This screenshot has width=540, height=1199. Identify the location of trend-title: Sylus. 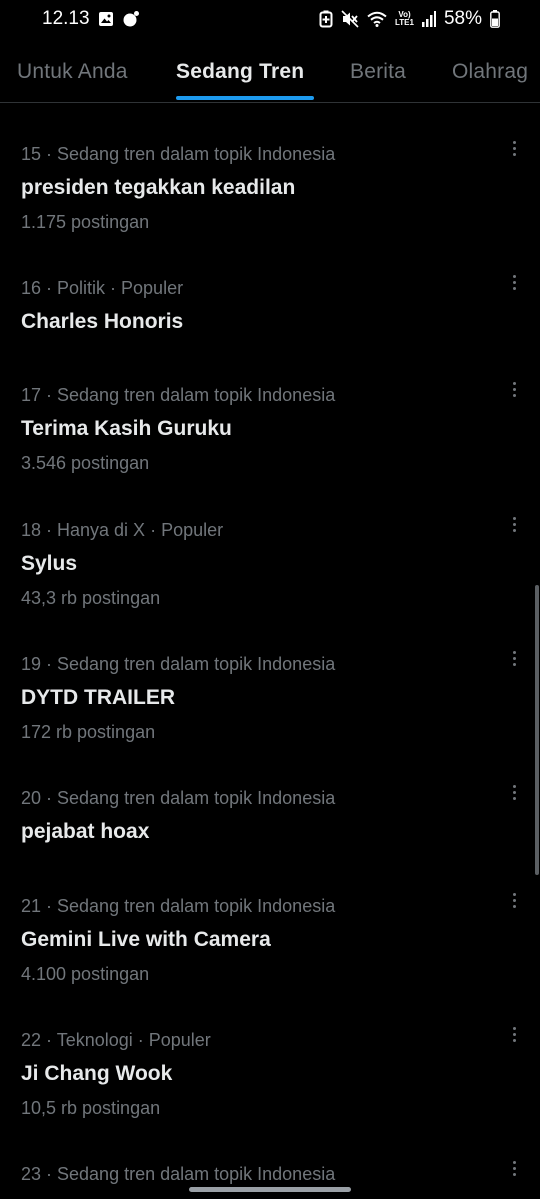
(49, 563).